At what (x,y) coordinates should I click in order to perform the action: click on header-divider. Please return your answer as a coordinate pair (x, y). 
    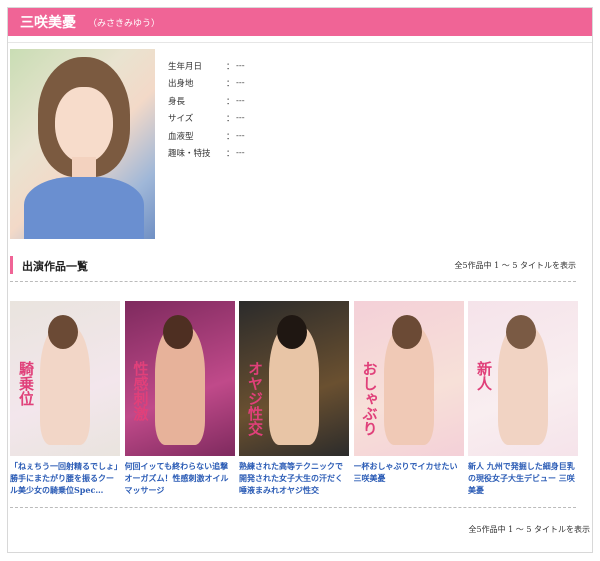
    Looking at the image, I should click on (300, 42).